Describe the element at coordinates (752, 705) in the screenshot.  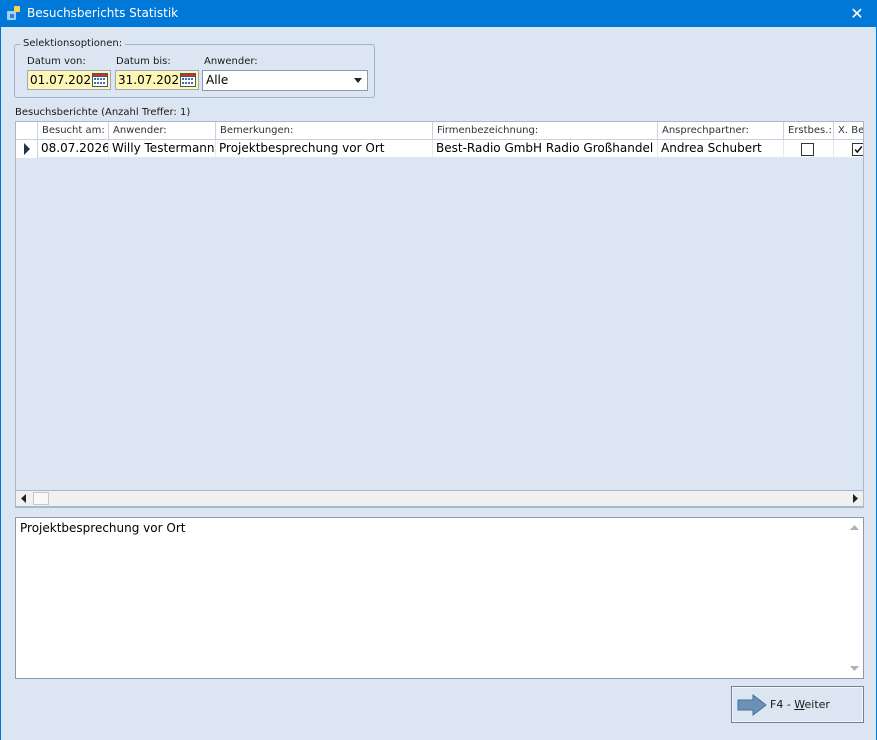
I see `arrow-right-icon` at that location.